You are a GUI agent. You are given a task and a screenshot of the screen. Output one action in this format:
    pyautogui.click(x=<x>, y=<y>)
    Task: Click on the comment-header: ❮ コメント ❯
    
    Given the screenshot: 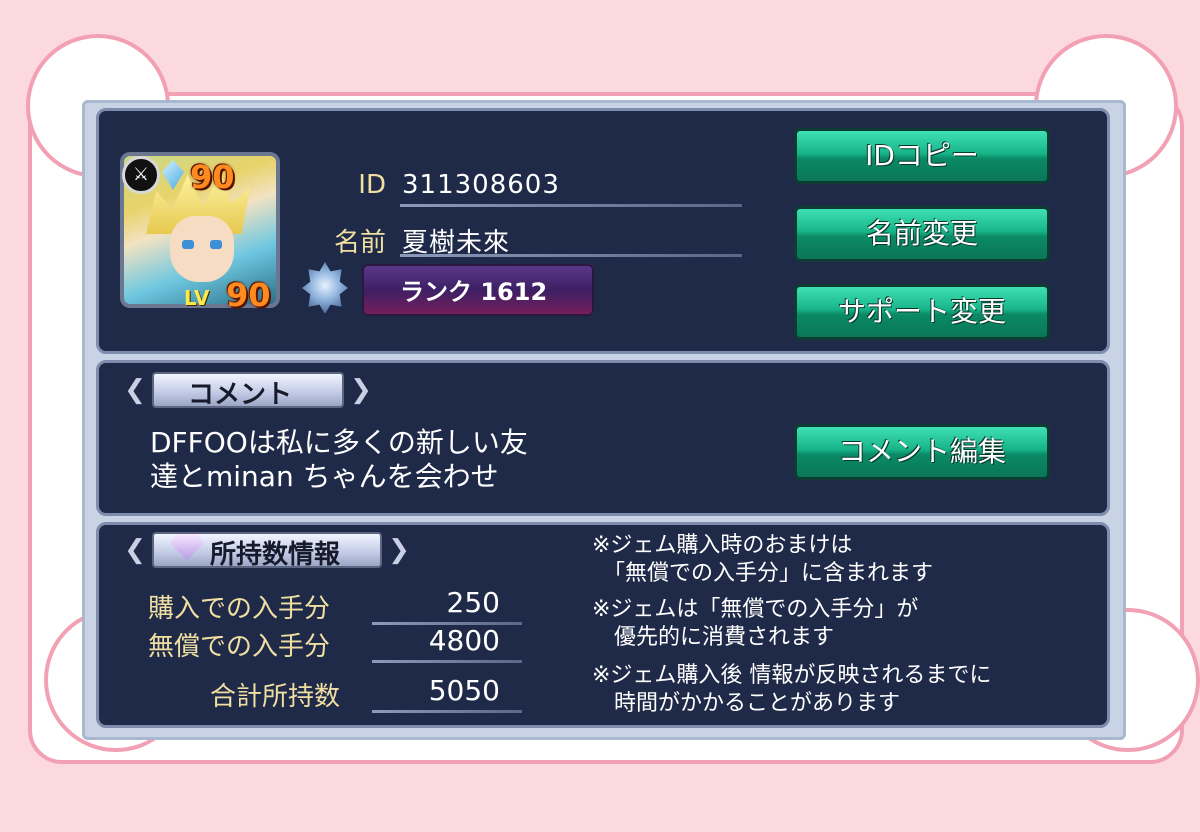 What is the action you would take?
    pyautogui.click(x=248, y=390)
    